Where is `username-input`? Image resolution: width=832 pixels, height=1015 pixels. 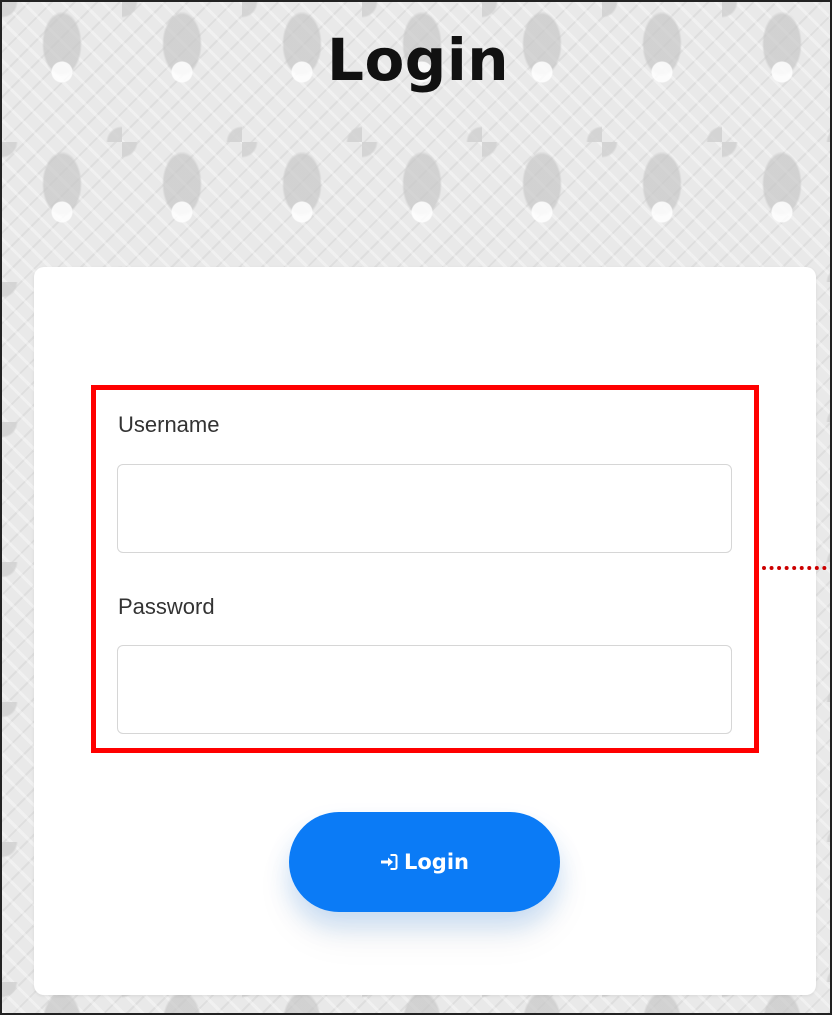
username-input is located at coordinates (424, 508).